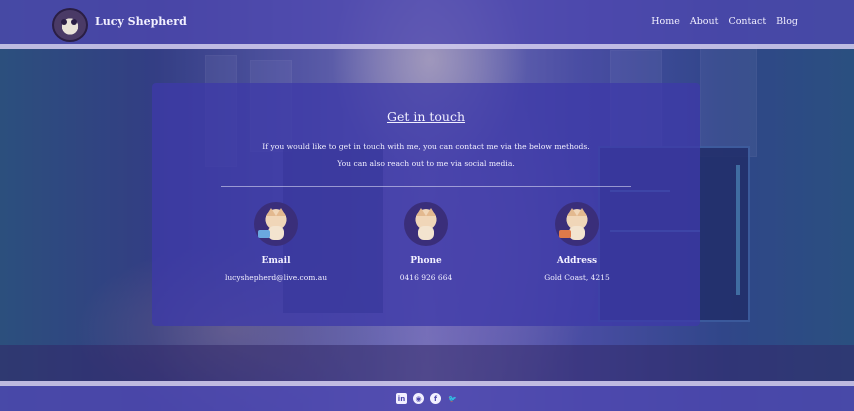 The width and height of the screenshot is (854, 411). I want to click on cat-phone-avatar-icon, so click(426, 224).